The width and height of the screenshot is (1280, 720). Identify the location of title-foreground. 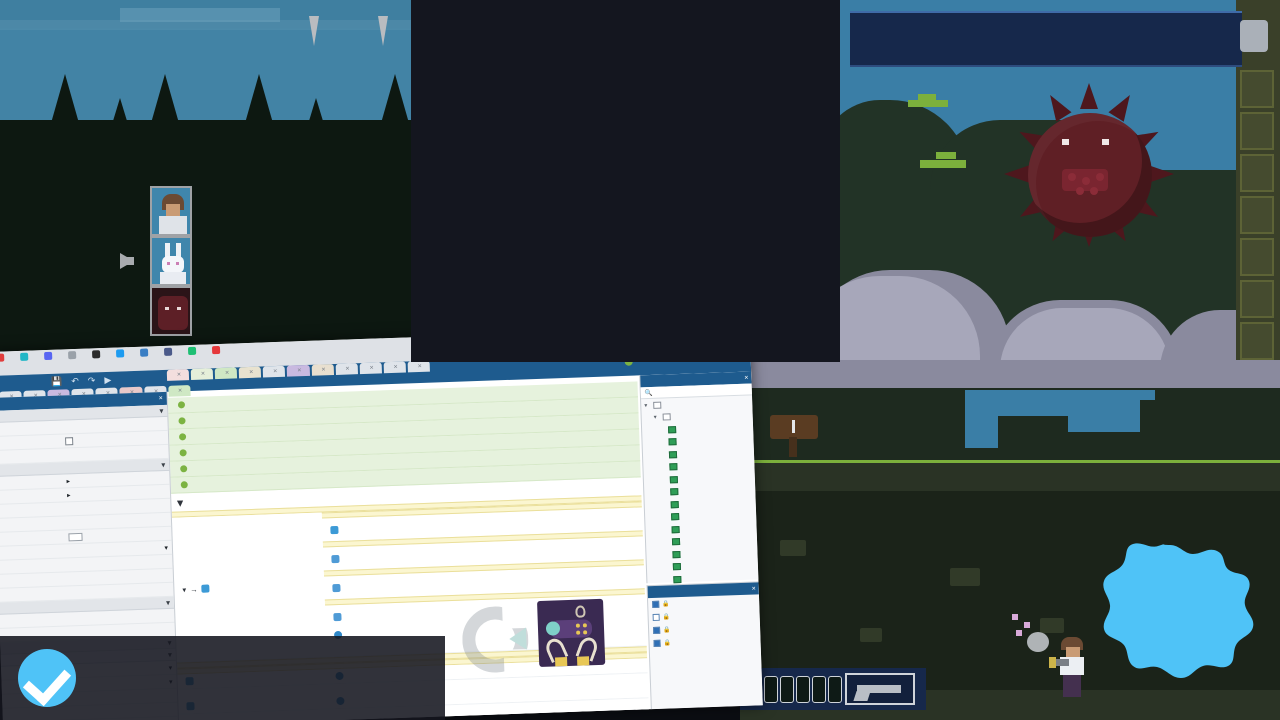
(210, 241).